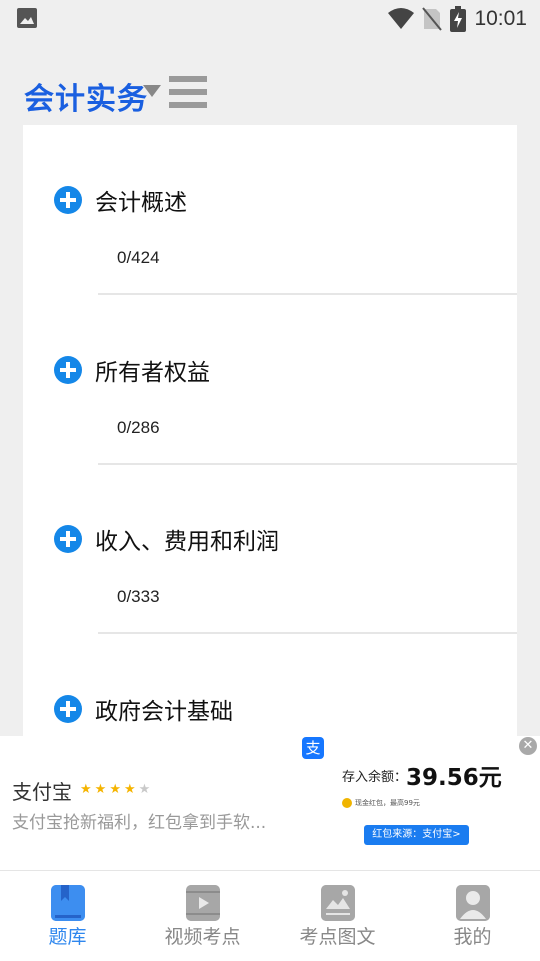 The height and width of the screenshot is (961, 540). Describe the element at coordinates (387, 803) in the screenshot. I see `ad-small-text: 现金红包，最高99元` at that location.